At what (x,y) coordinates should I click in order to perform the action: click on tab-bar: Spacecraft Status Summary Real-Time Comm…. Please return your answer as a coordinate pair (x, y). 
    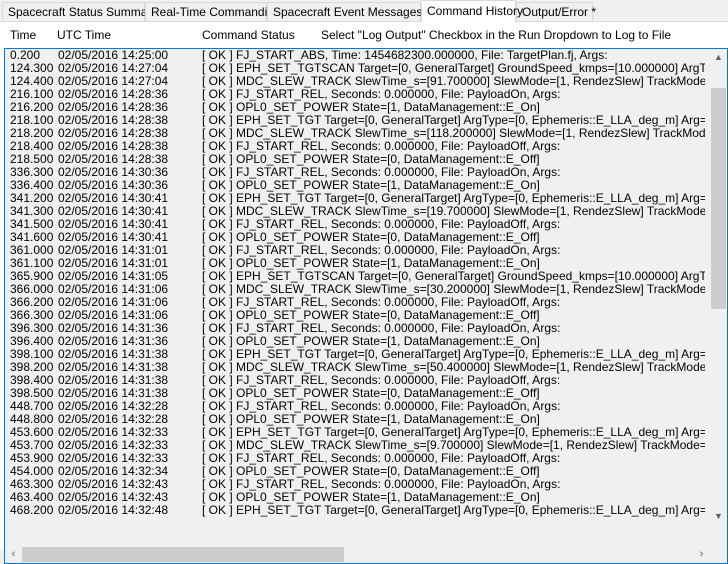
    Looking at the image, I should click on (364, 11).